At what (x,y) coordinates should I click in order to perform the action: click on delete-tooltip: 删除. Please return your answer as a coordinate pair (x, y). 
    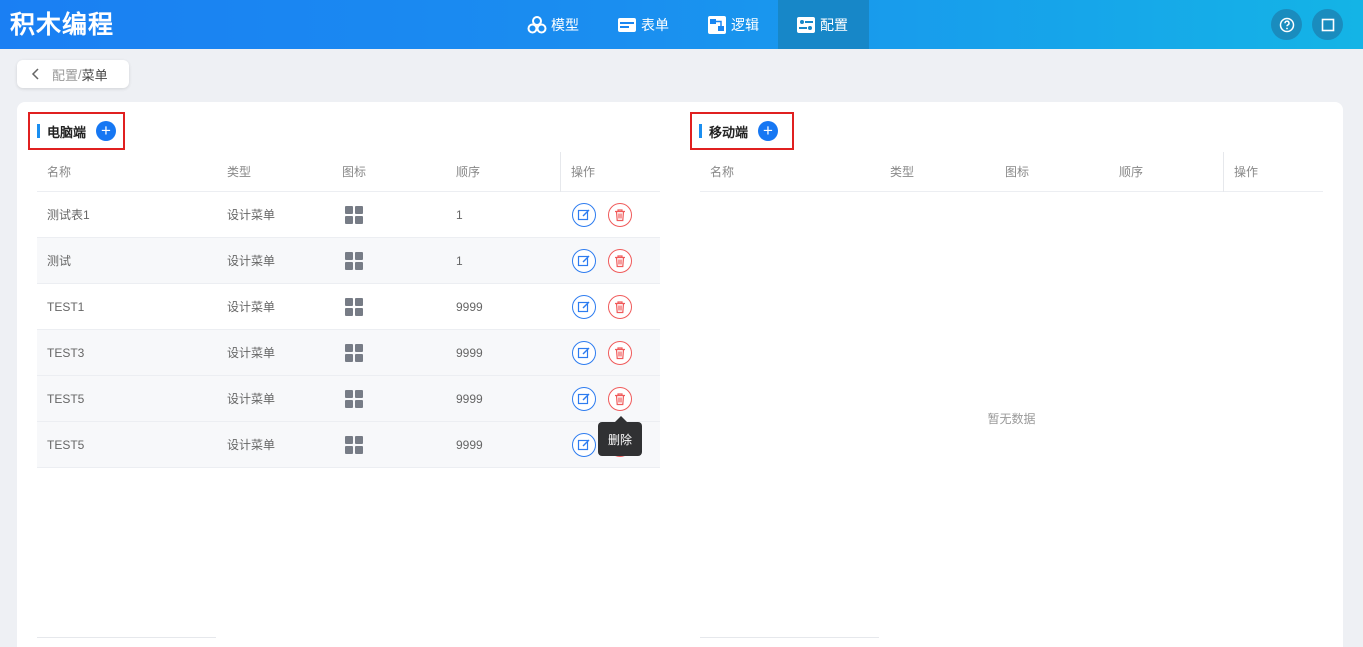
    Looking at the image, I should click on (620, 436).